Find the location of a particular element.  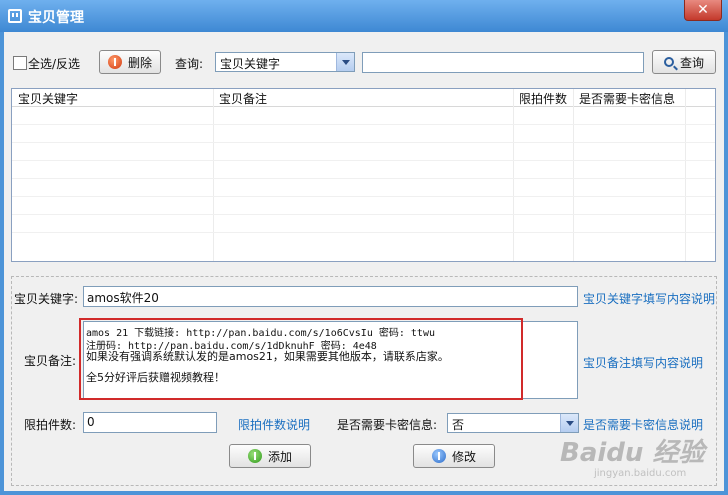

modify-button: 修改 is located at coordinates (454, 456).